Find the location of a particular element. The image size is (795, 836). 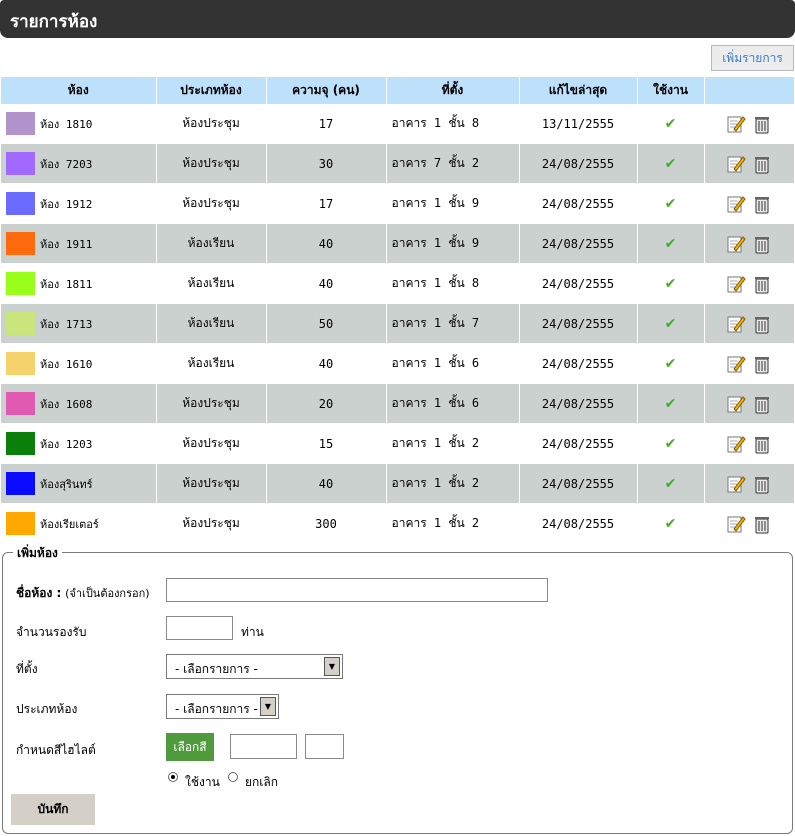

room-name: ห้องเรียเตอร์ is located at coordinates (69, 524).